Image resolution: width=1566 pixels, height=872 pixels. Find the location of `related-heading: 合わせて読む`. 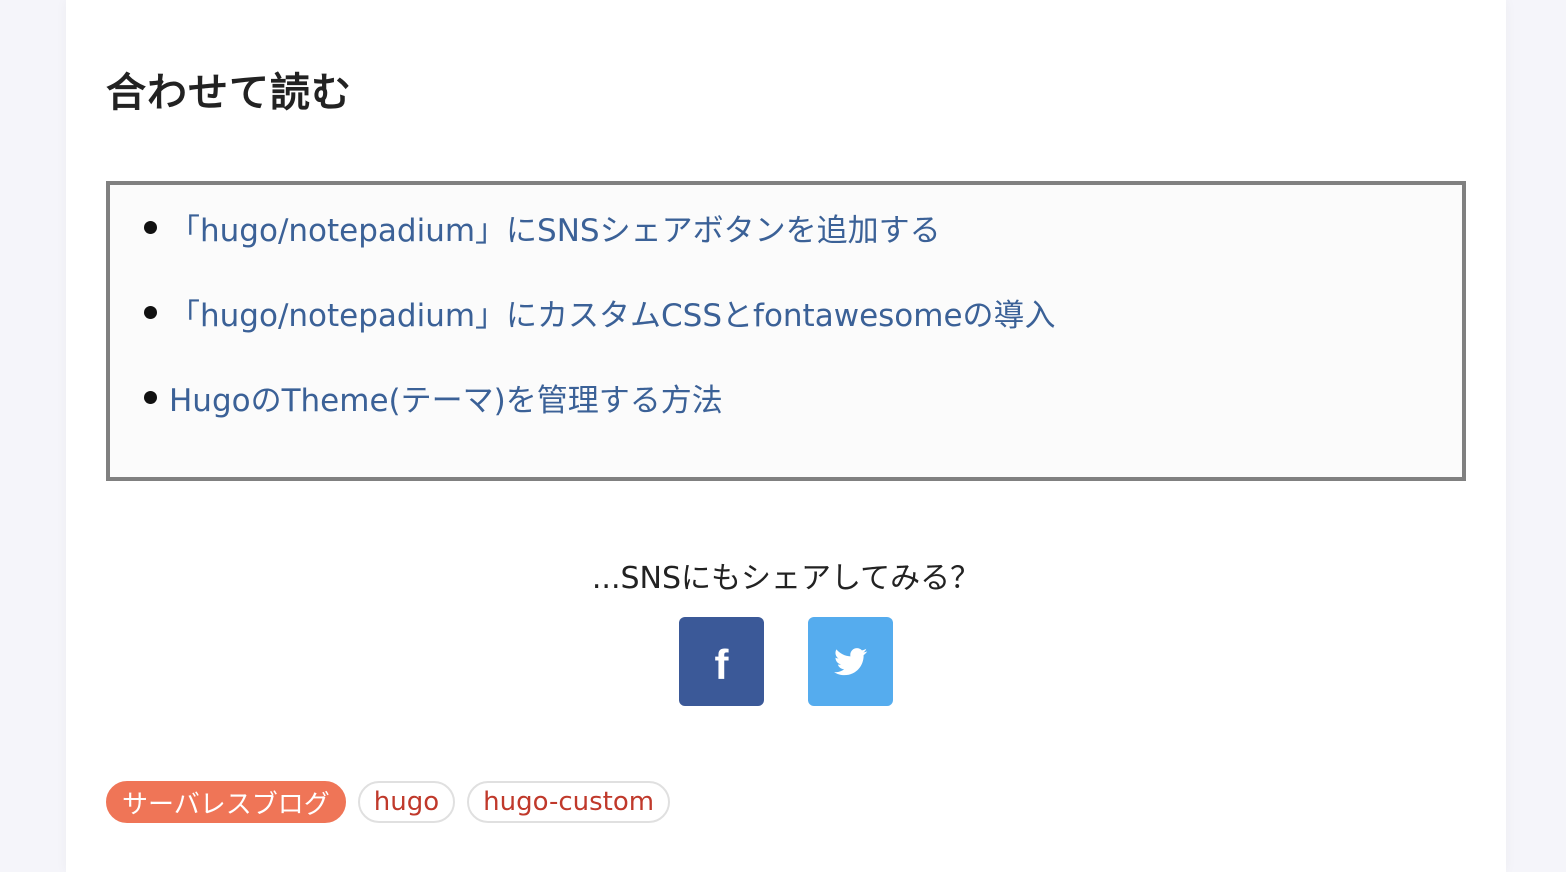

related-heading: 合わせて読む is located at coordinates (229, 93).